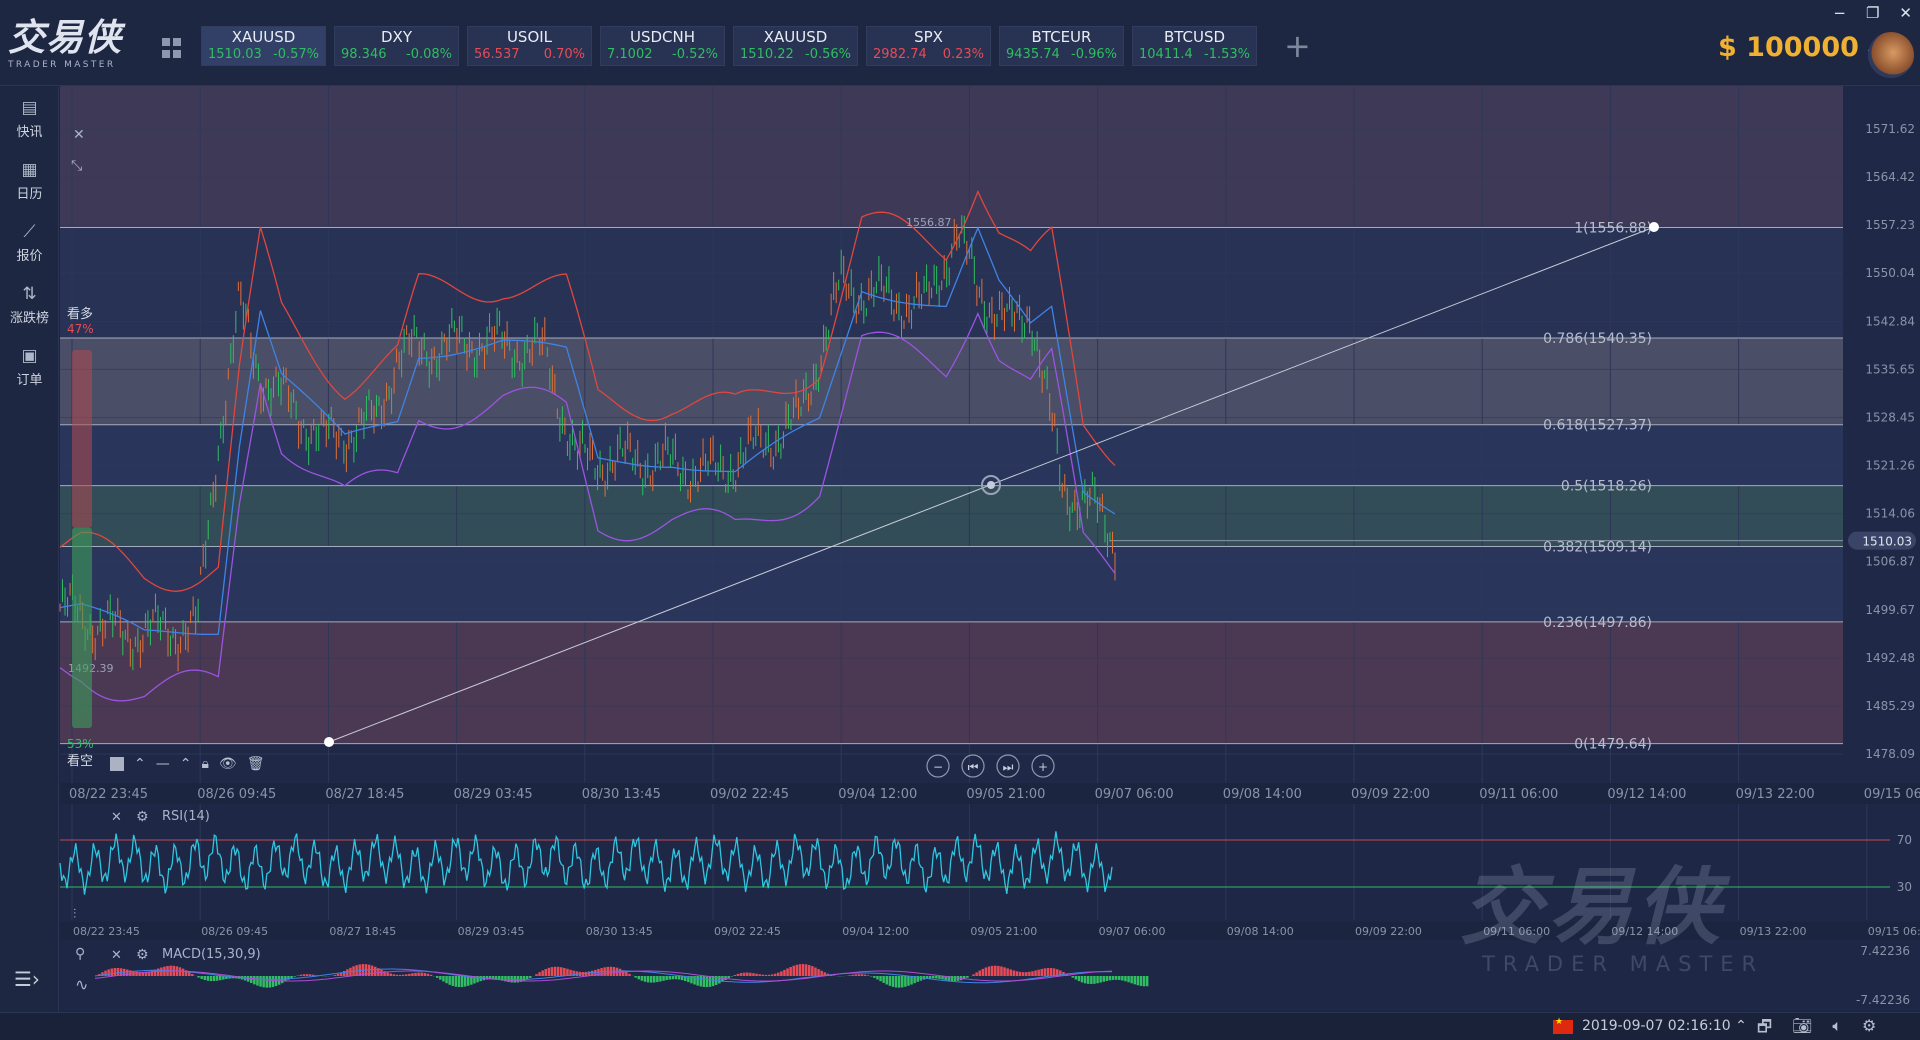  What do you see at coordinates (1802, 1028) in the screenshot?
I see `camera-icon: 📷︎` at bounding box center [1802, 1028].